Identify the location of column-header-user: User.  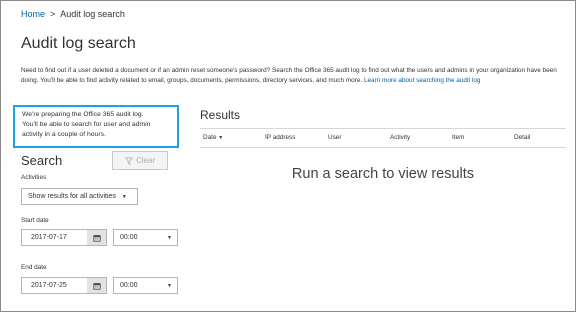
(335, 137).